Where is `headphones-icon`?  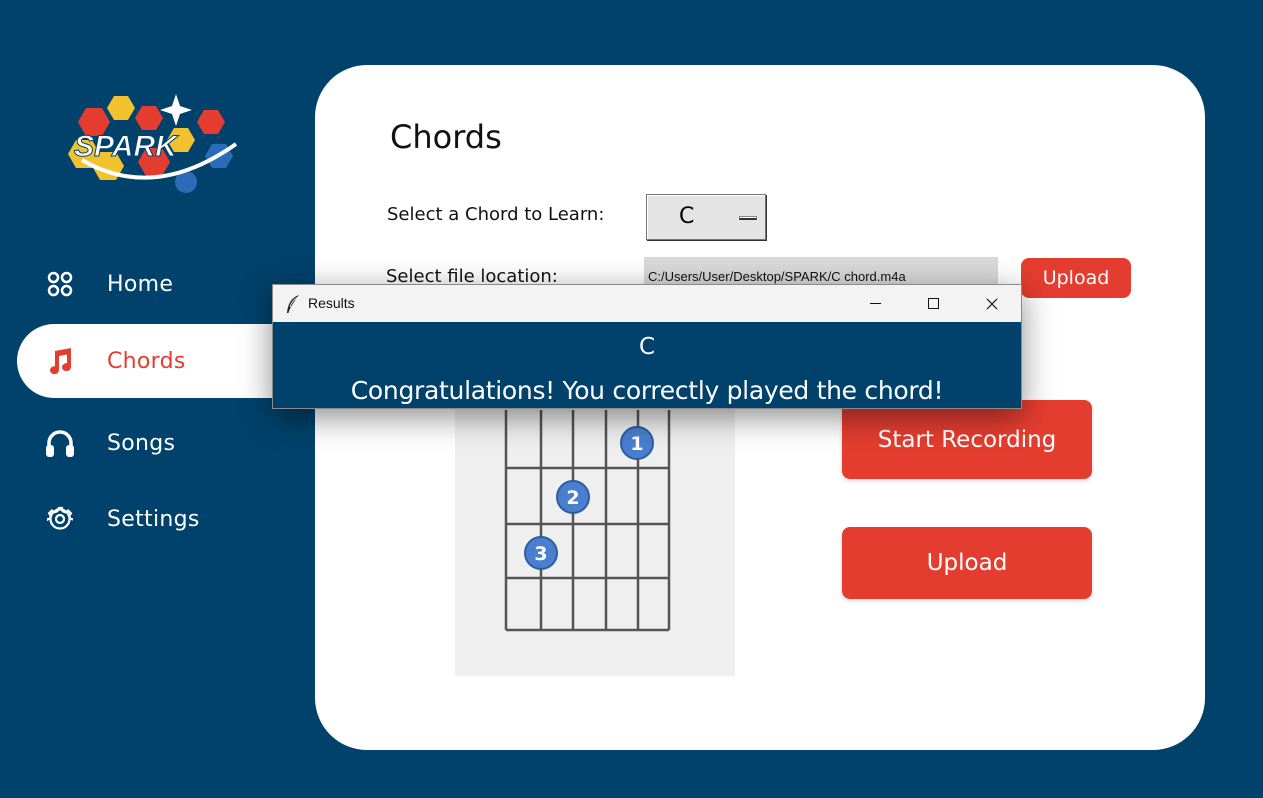
headphones-icon is located at coordinates (60, 443).